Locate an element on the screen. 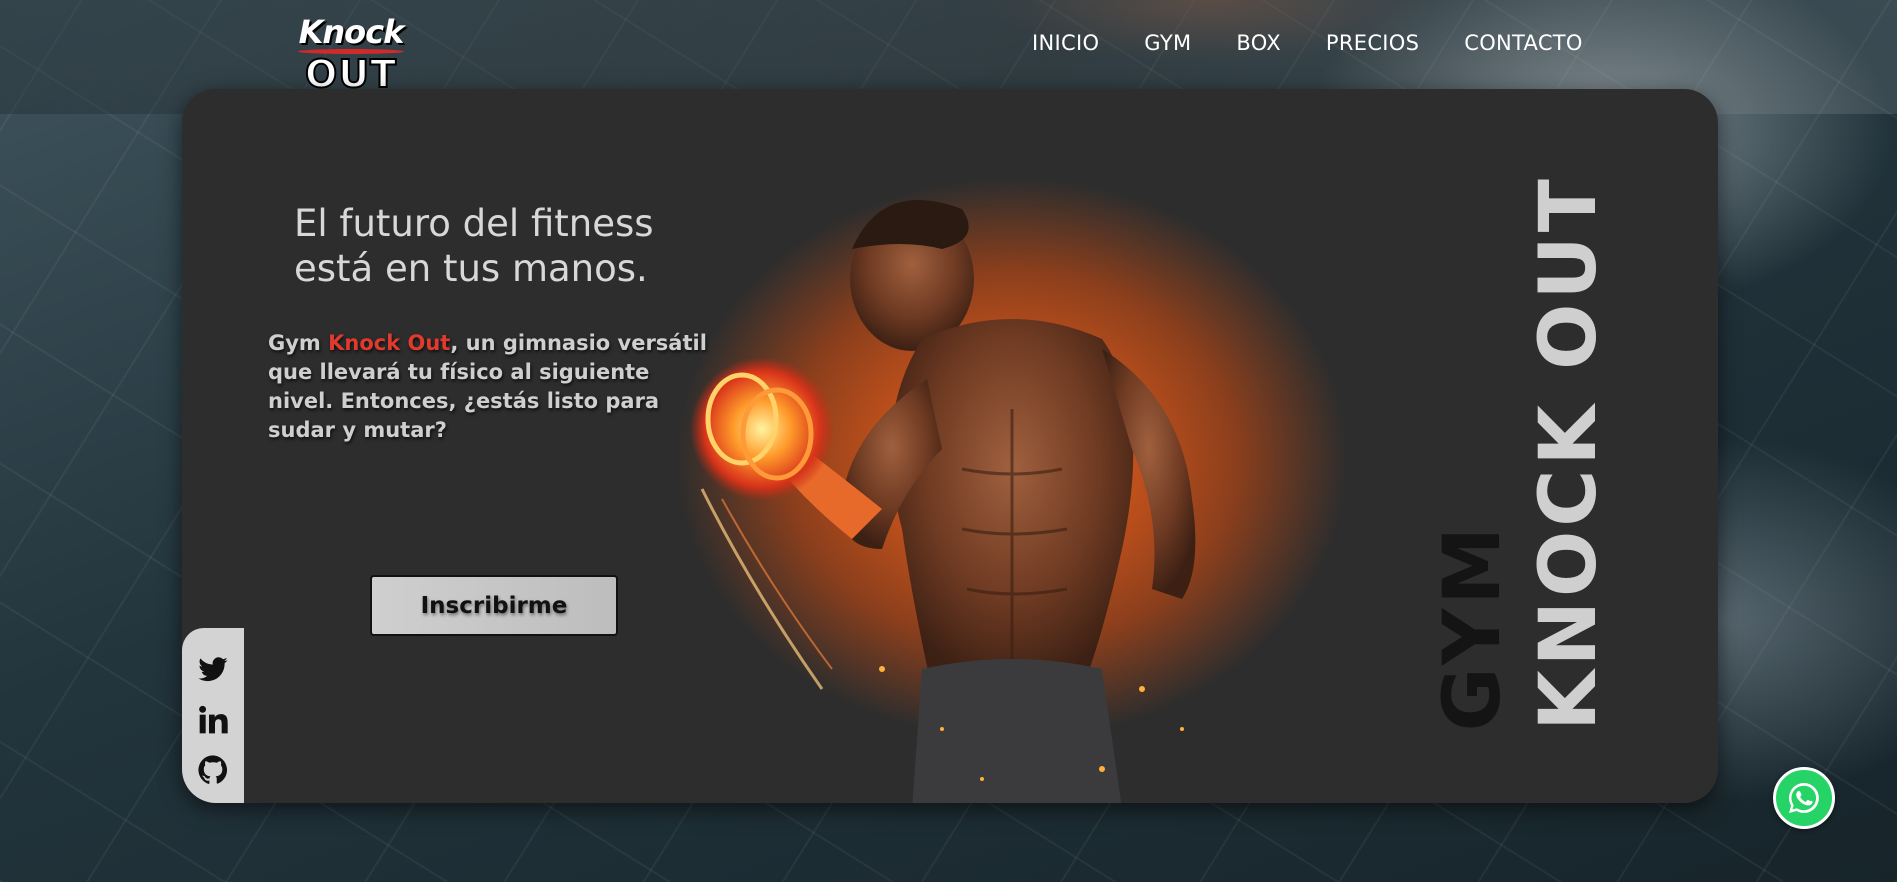 The image size is (1897, 882). vertical-word-knock-out: KNOCK OUT is located at coordinates (1569, 453).